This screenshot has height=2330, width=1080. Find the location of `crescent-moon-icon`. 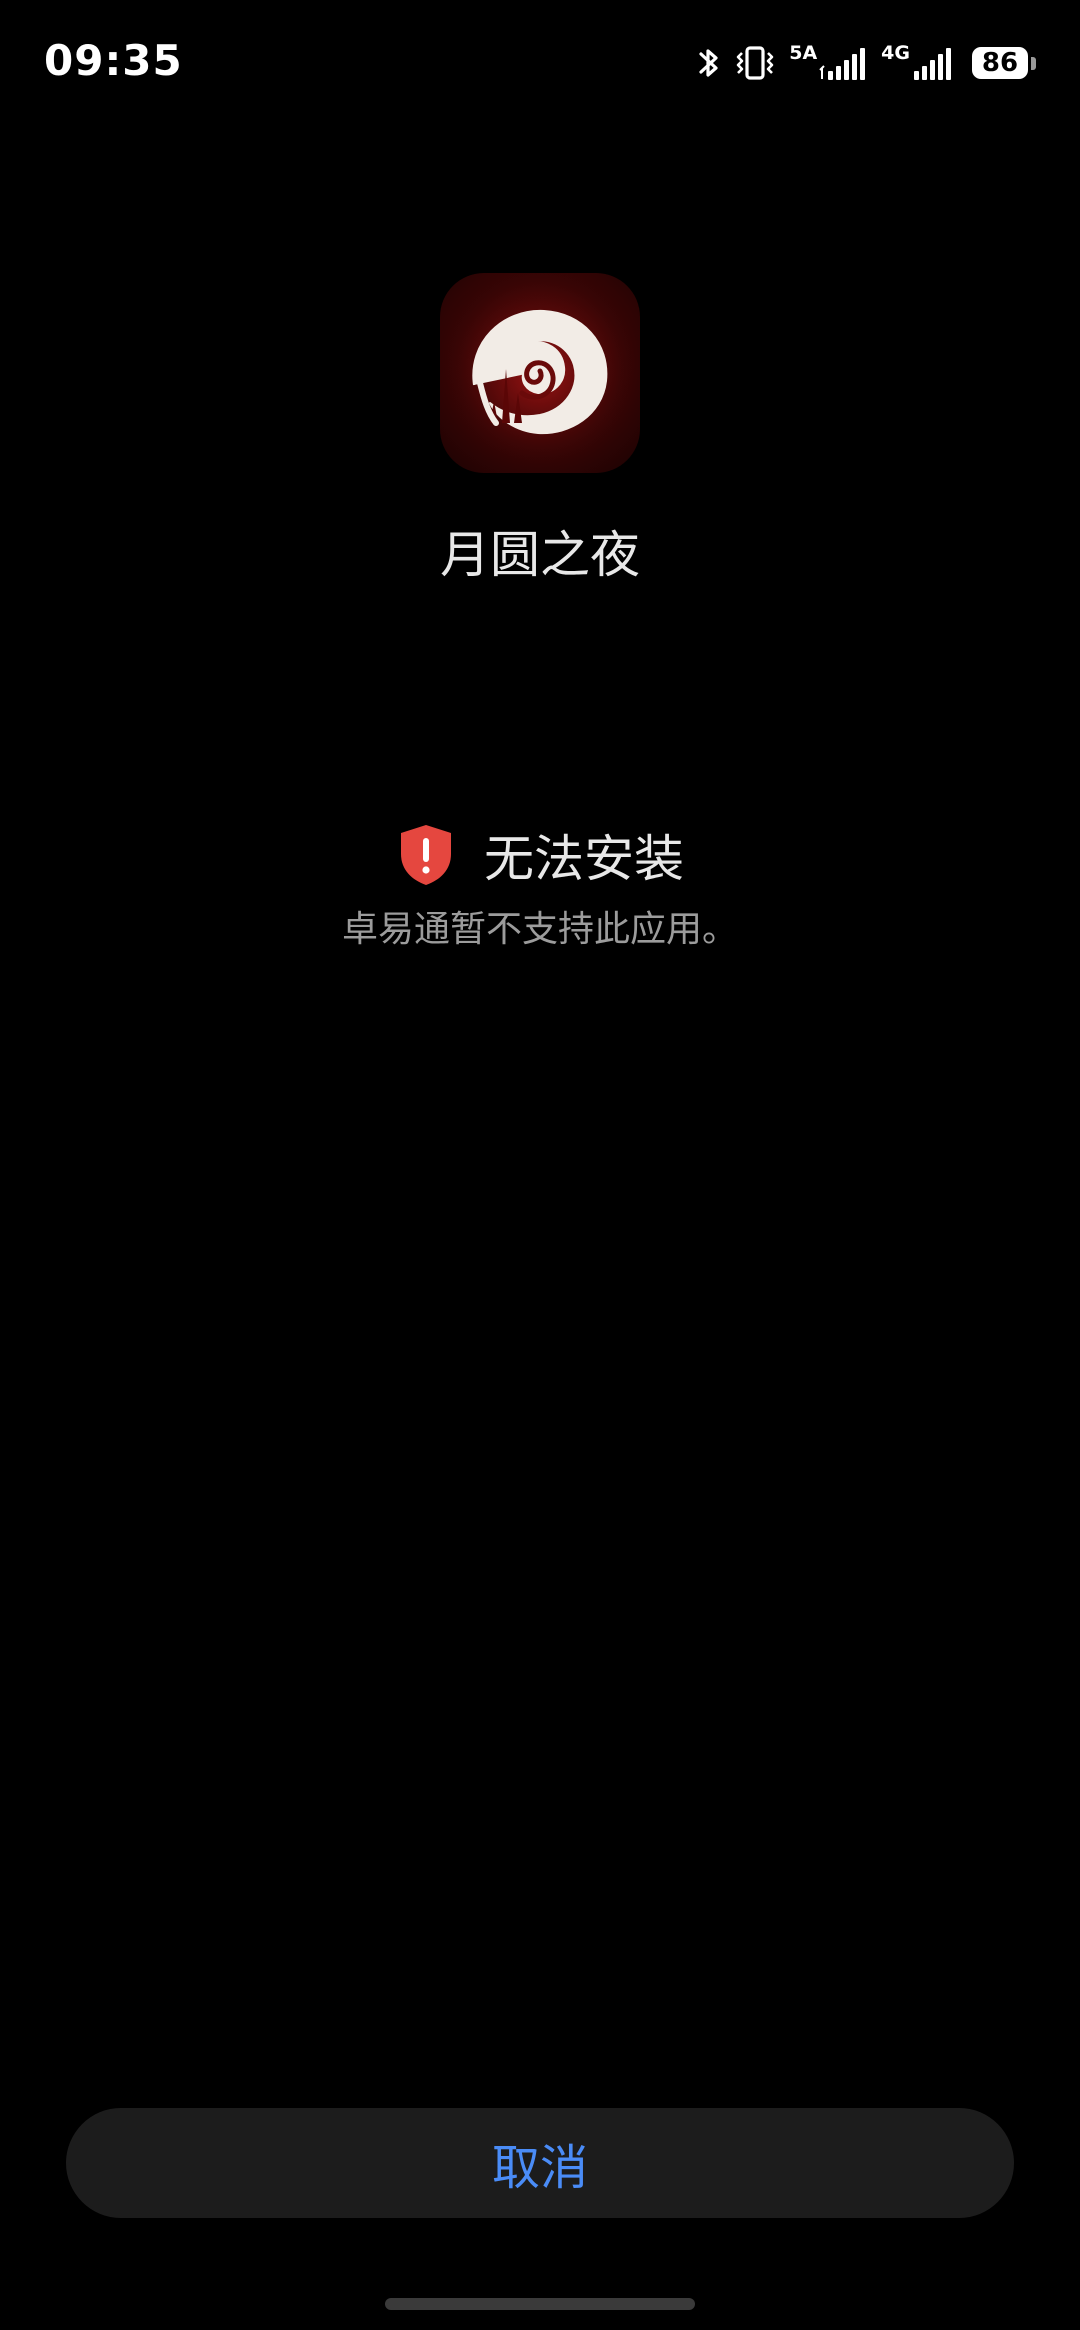

crescent-moon-icon is located at coordinates (540, 373).